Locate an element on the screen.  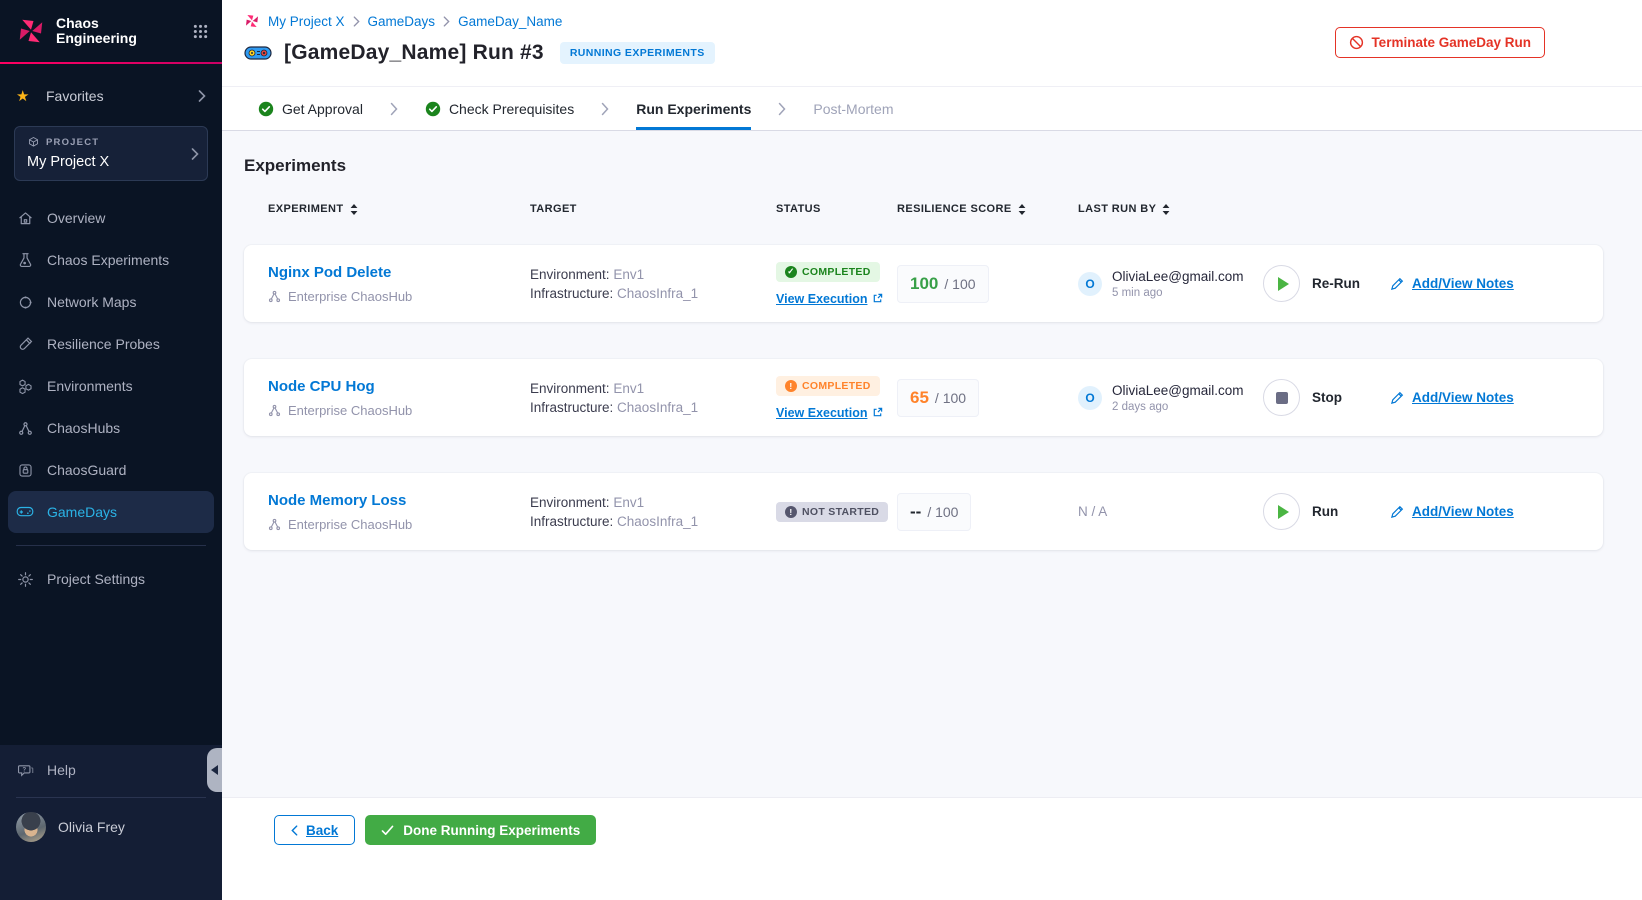
sidebar-item-favorites: ★ Favorites is located at coordinates (111, 96).